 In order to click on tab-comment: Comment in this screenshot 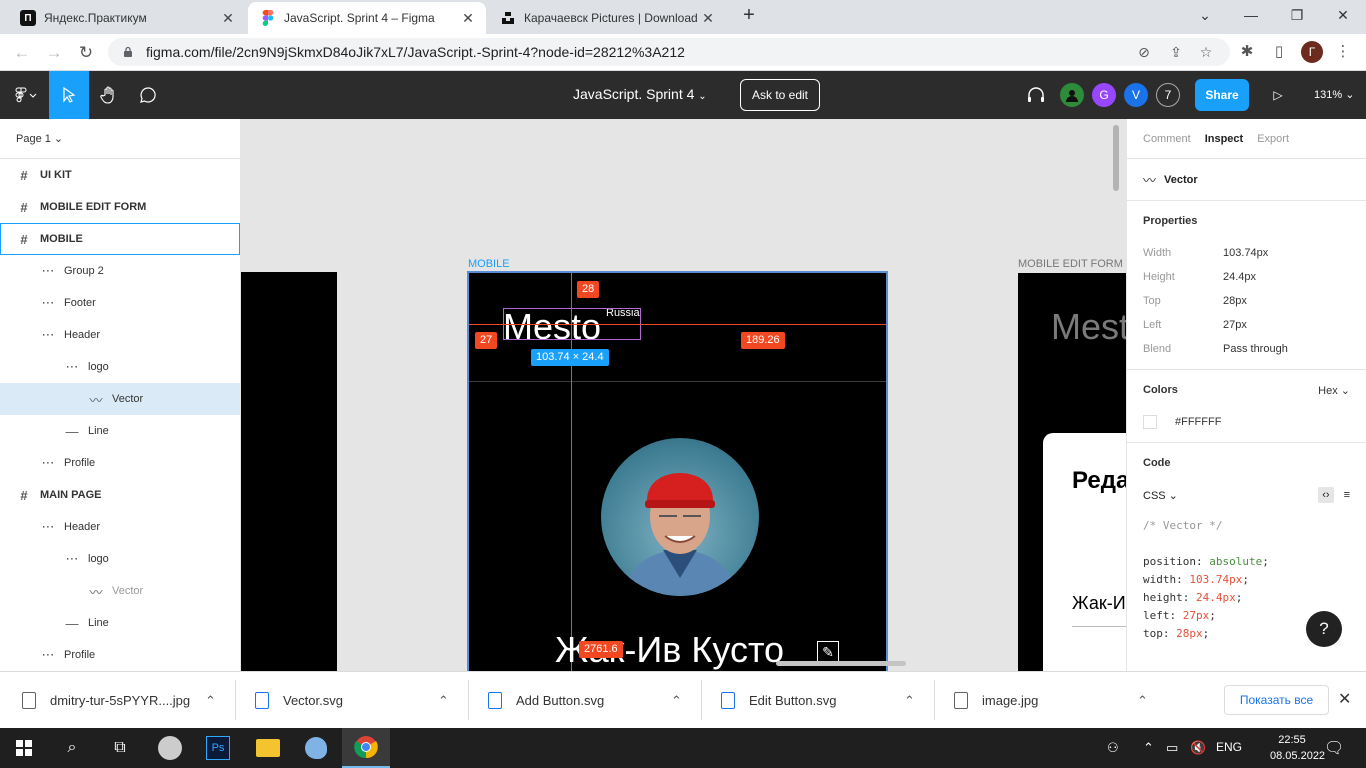, I will do `click(1167, 139)`.